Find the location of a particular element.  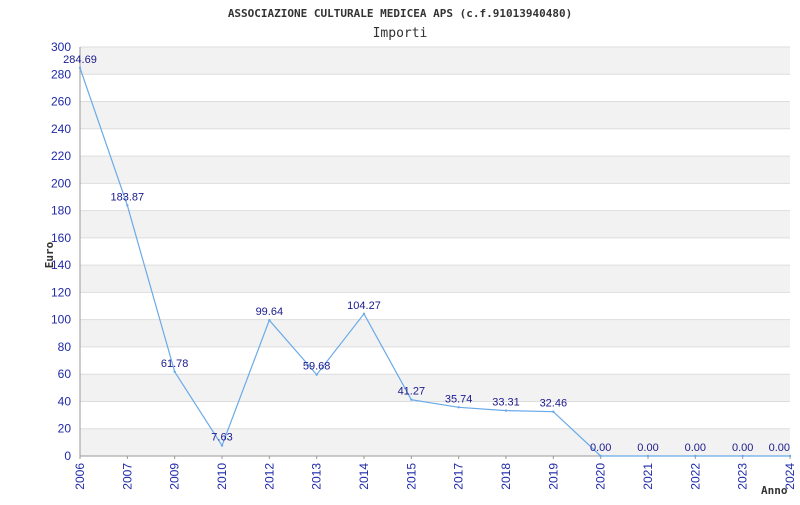

data-label: 61.78 is located at coordinates (175, 364).